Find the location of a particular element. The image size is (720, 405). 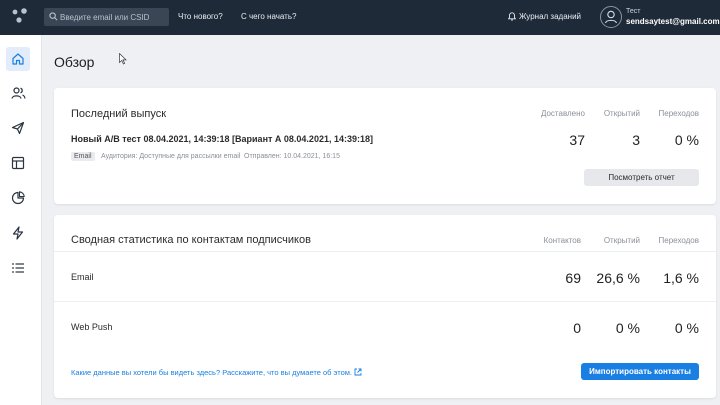

webpush-opened-value: 0 % is located at coordinates (627, 328).